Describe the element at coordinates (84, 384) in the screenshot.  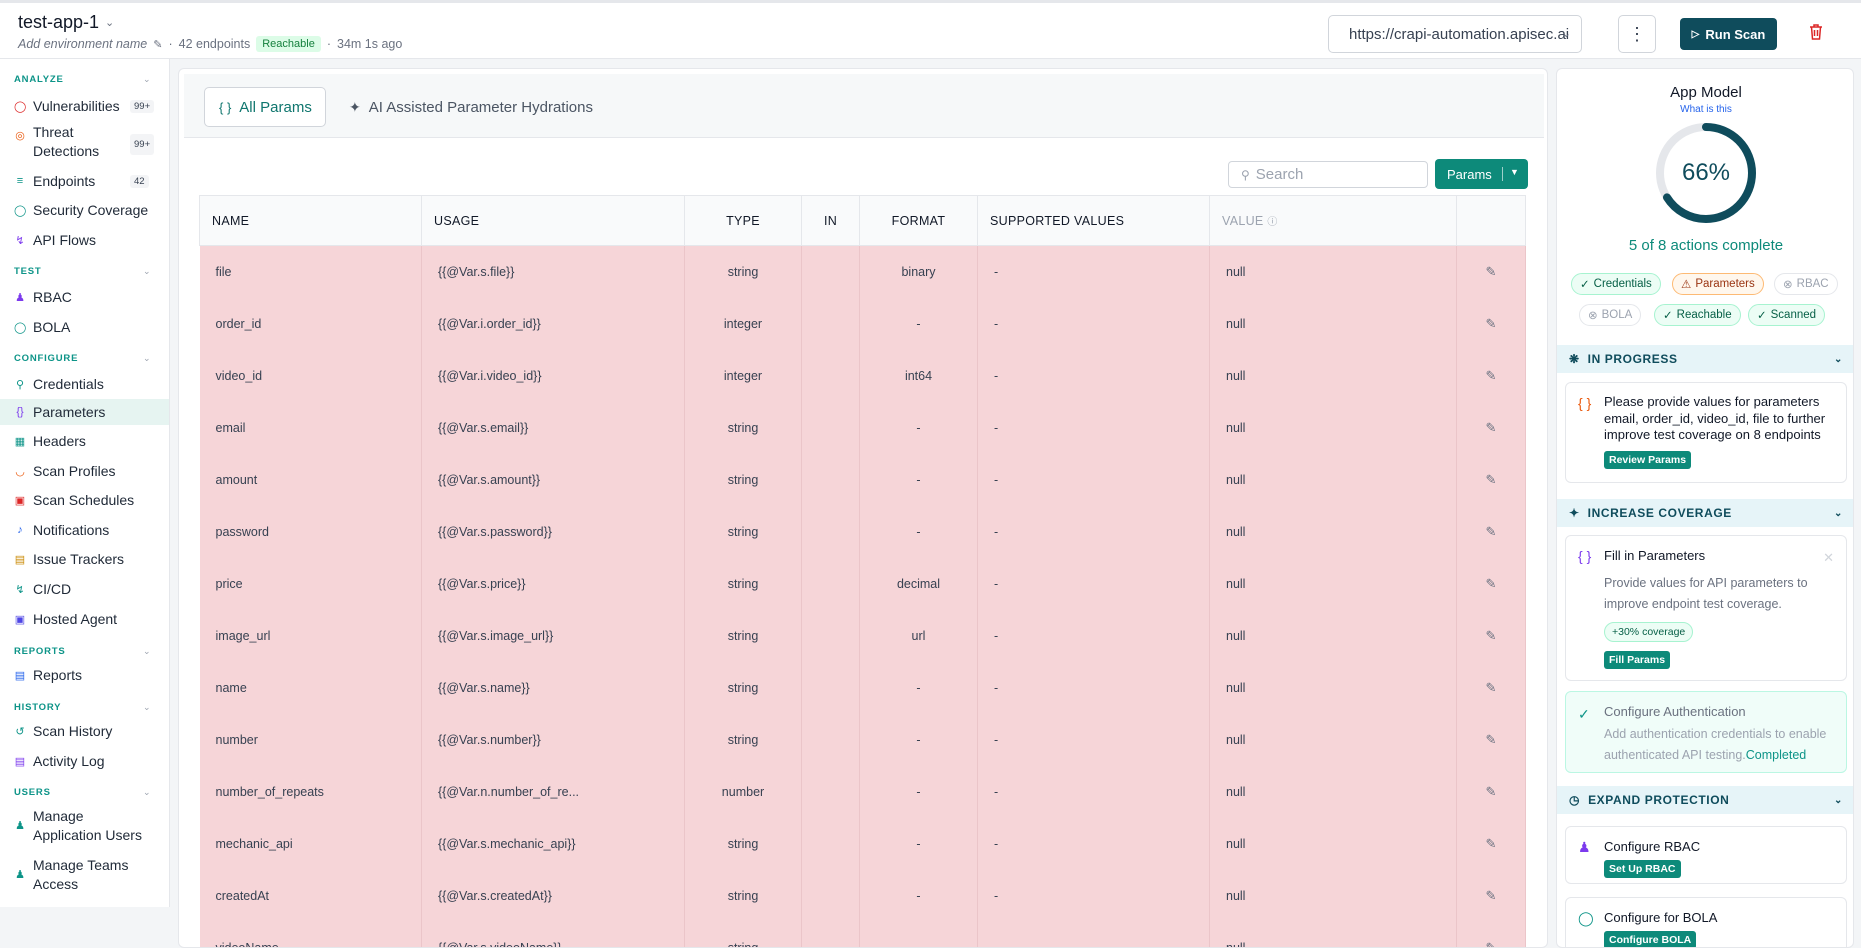
I see `sidebar-item-credentials: ⚲ Credentials` at that location.